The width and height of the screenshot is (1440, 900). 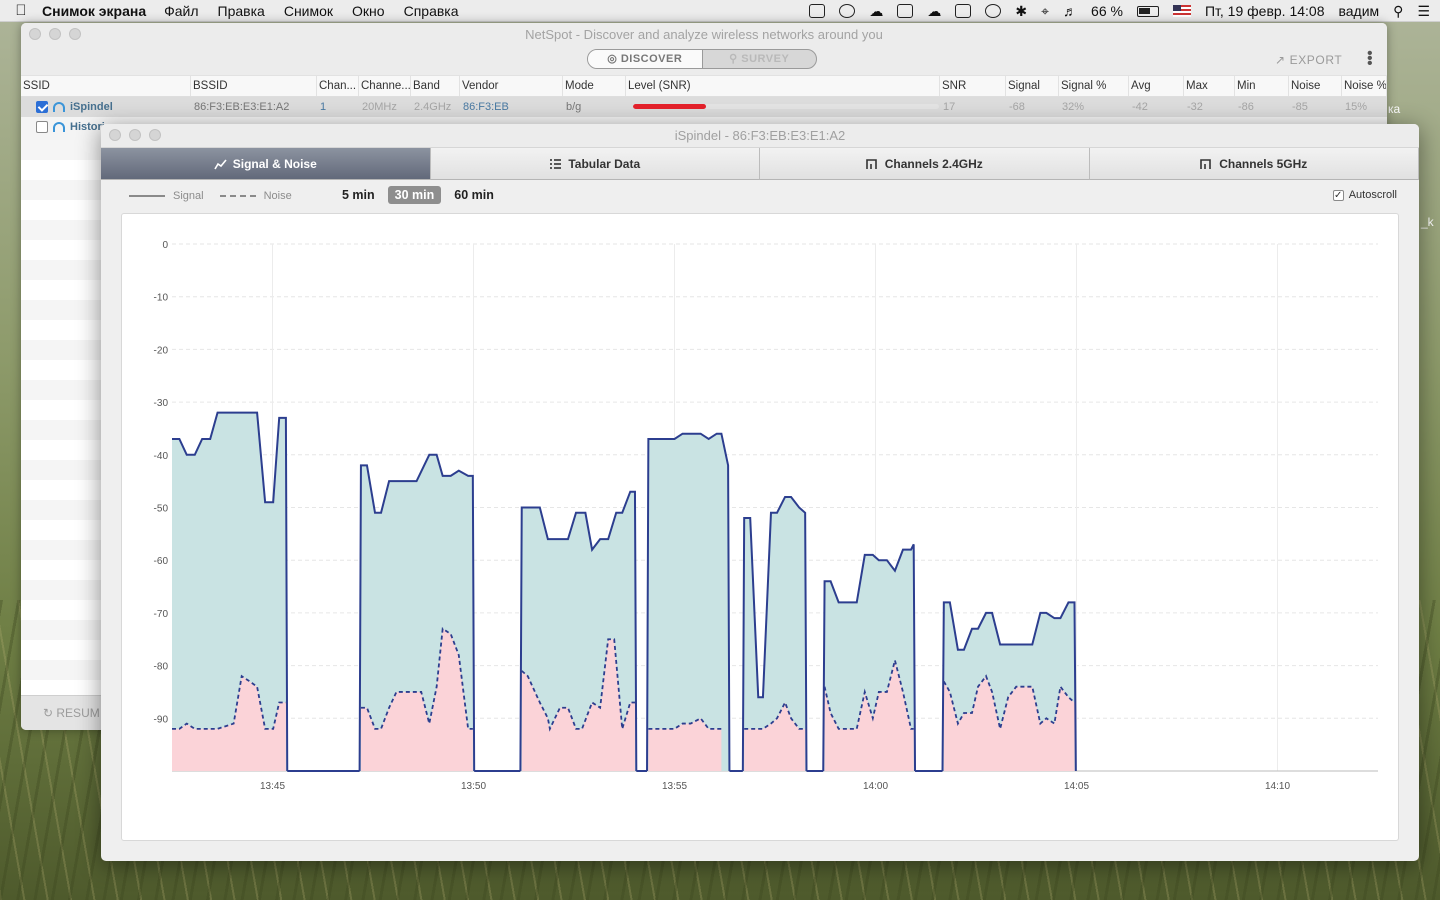 I want to click on channel-width-cell: 20MHz, so click(x=379, y=107).